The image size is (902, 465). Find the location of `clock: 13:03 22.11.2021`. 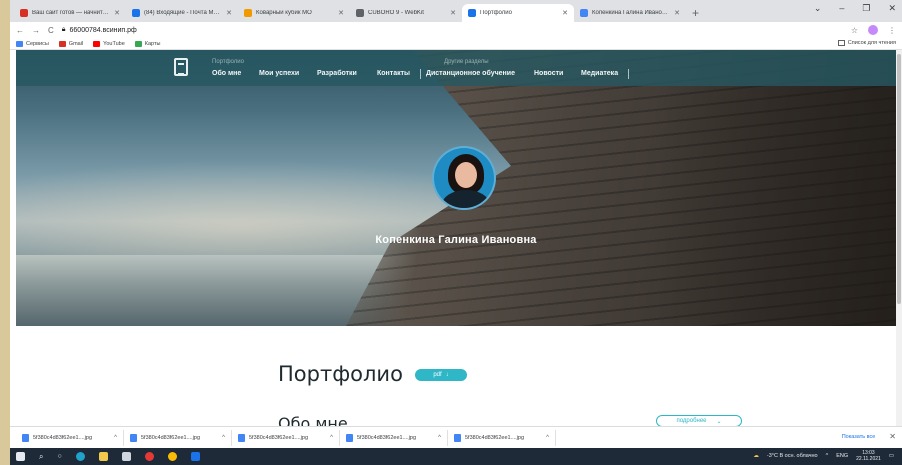

clock: 13:03 22.11.2021 is located at coordinates (868, 456).